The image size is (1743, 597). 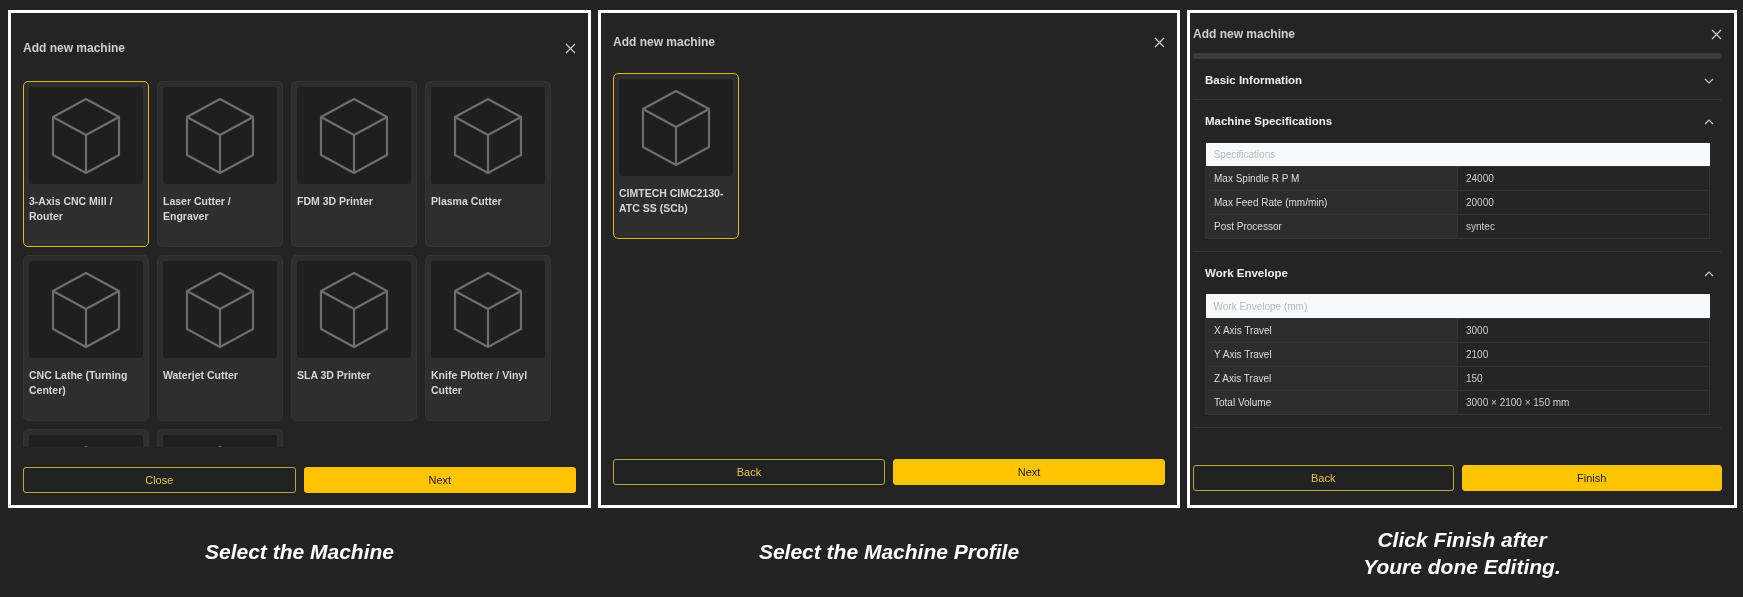 I want to click on machine-card: CIMTECH CIMC2130-ATC SS (SCb), so click(x=676, y=156).